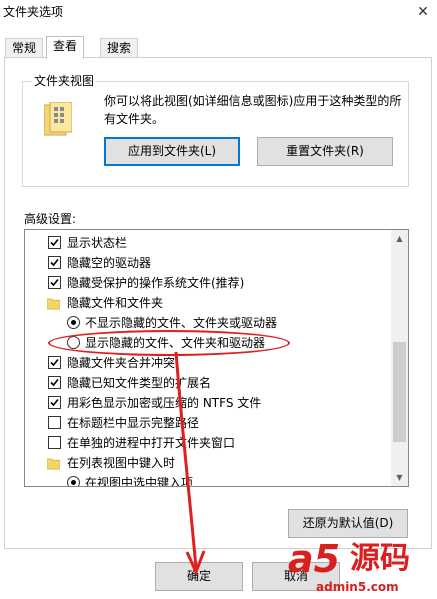 This screenshot has height=599, width=437. Describe the element at coordinates (205, 303) in the screenshot. I see `list-item: 隐藏文件和文件夹` at that location.